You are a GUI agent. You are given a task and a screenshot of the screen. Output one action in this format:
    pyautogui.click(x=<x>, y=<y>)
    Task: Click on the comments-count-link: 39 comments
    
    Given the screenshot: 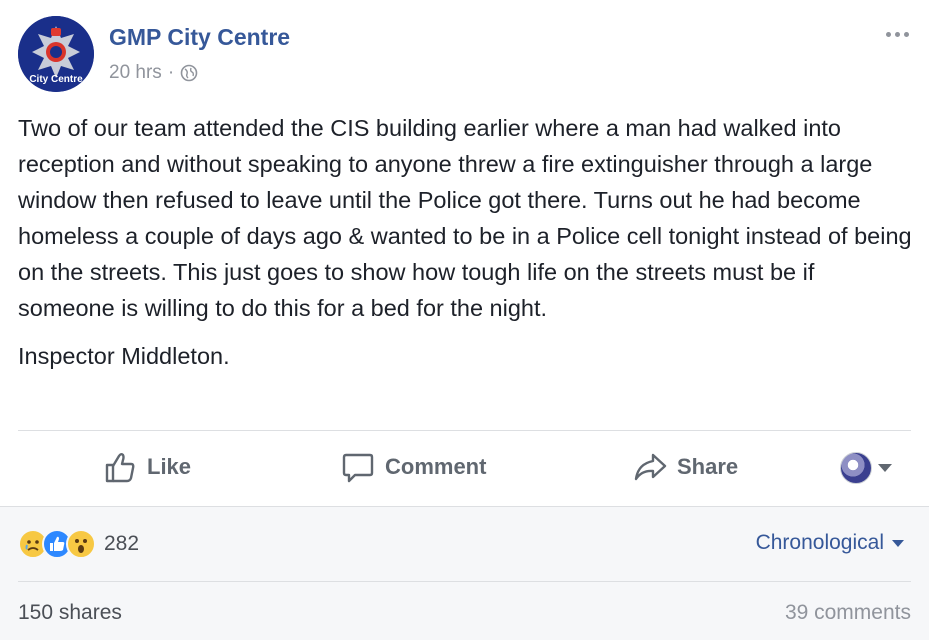 What is the action you would take?
    pyautogui.click(x=848, y=613)
    